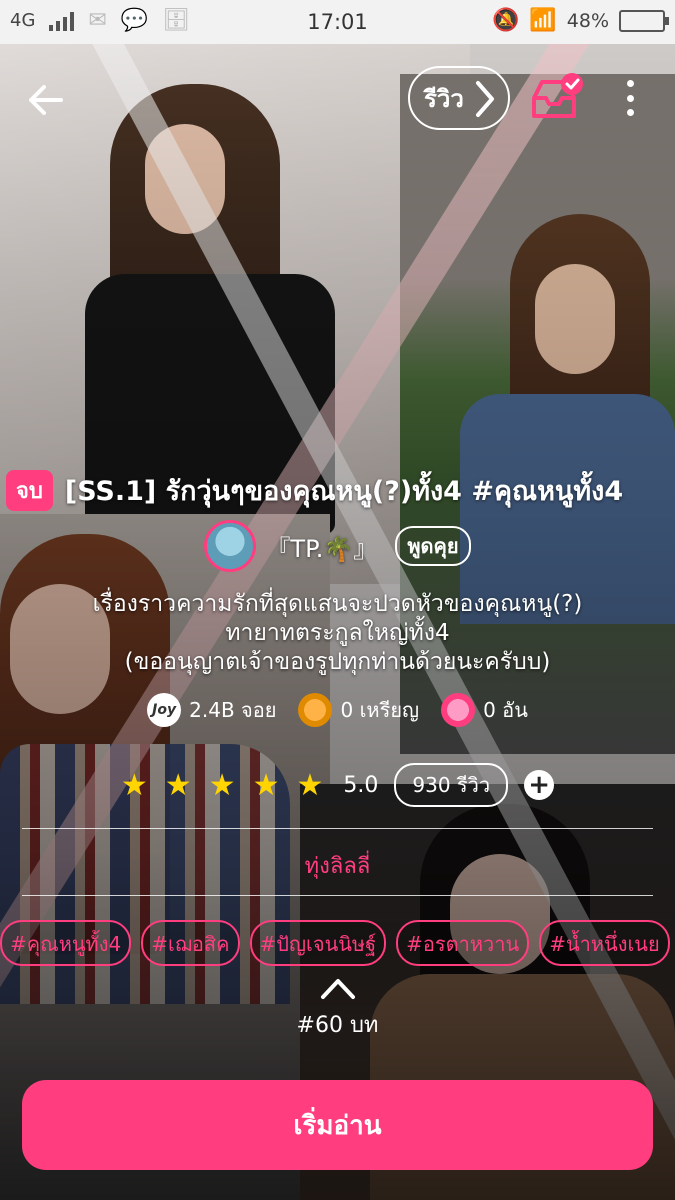  Describe the element at coordinates (543, 20) in the screenshot. I see `wifi-icon: 📶` at that location.